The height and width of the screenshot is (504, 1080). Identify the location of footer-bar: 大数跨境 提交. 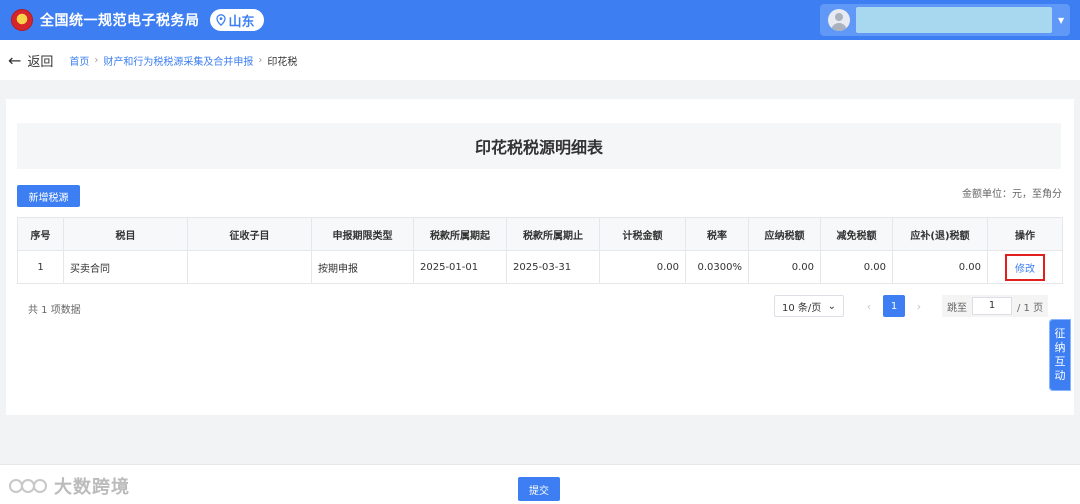
(540, 484).